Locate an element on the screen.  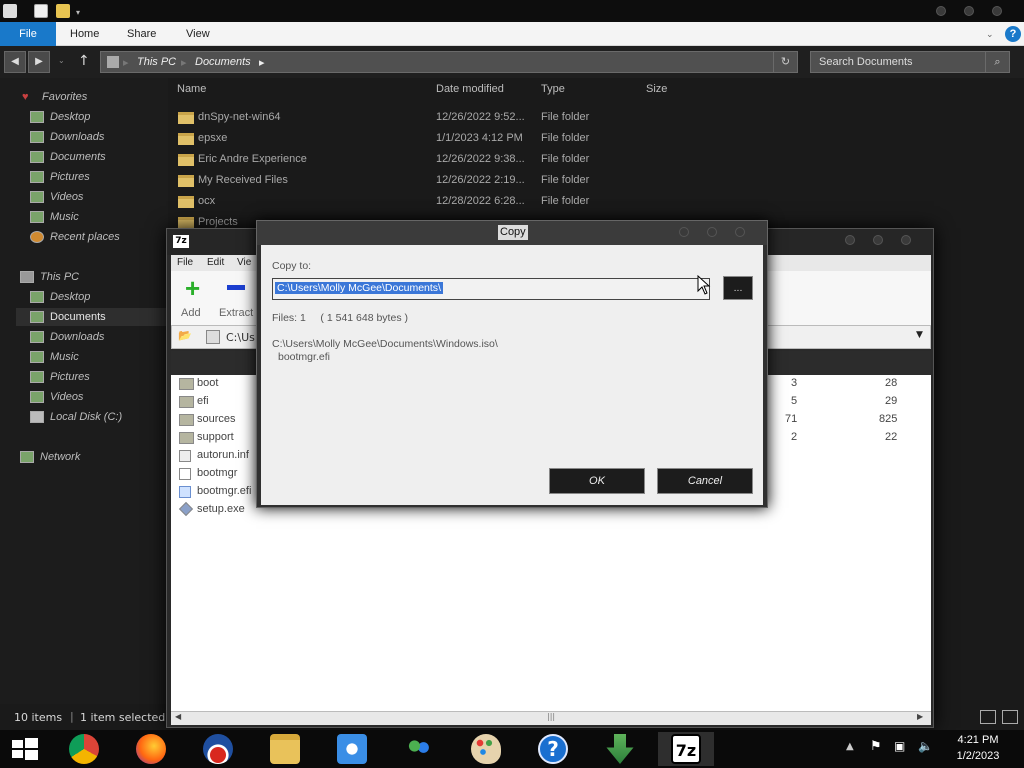
tab-home: Home is located at coordinates (84, 34).